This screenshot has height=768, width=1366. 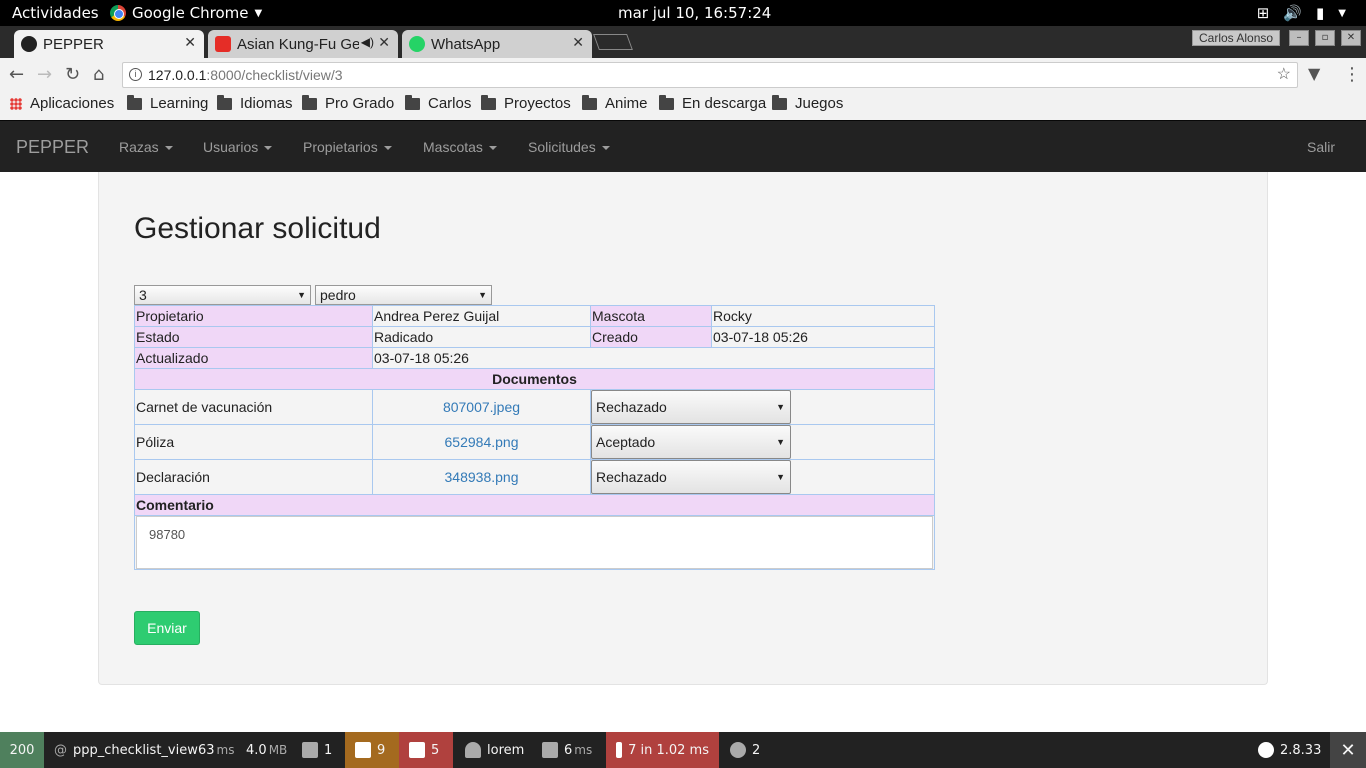 I want to click on bookmark-label: Proyectos, so click(x=537, y=103).